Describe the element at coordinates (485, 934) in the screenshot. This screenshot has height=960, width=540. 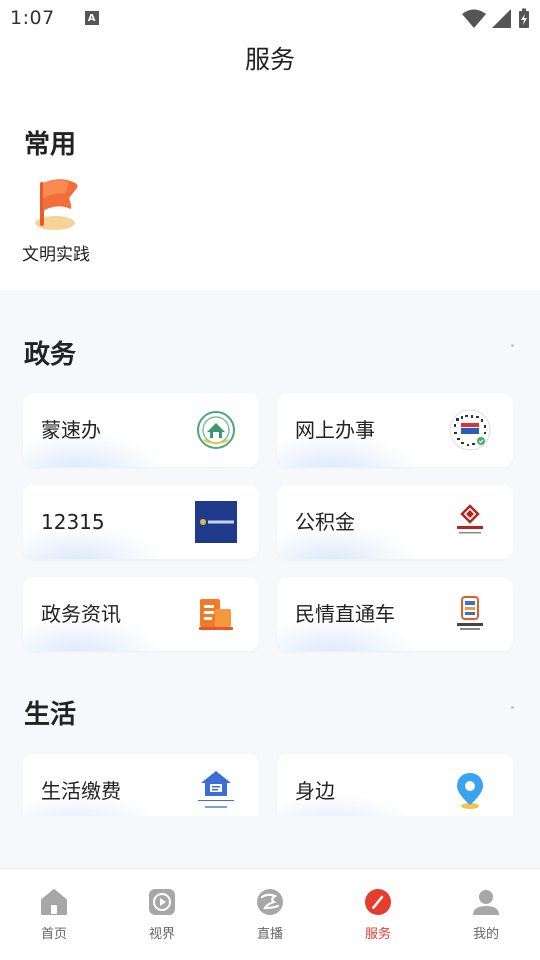
I see `nav-label: 我的` at that location.